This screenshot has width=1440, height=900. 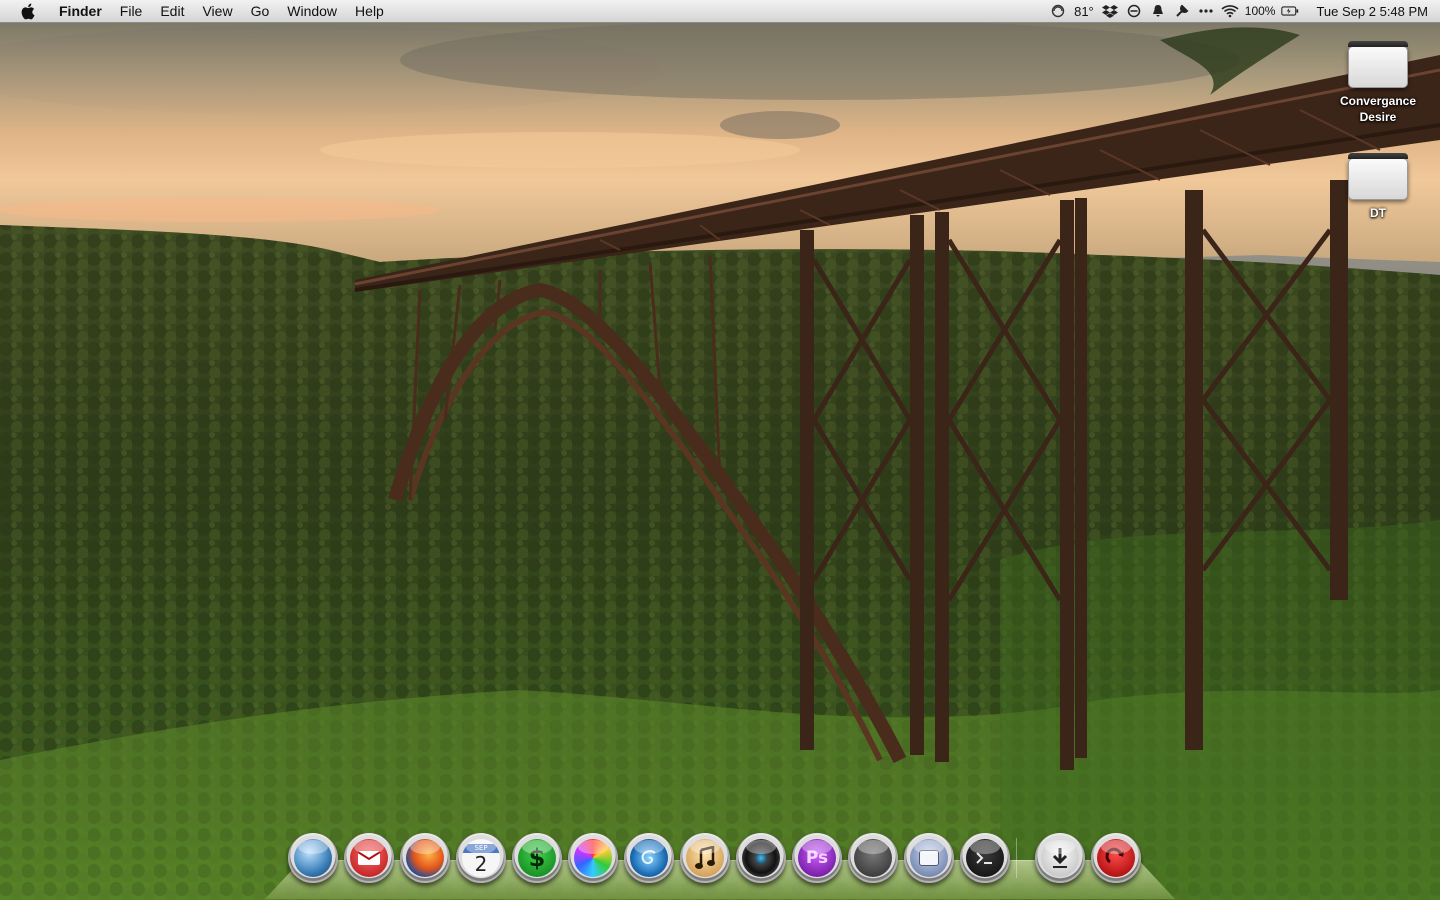 What do you see at coordinates (313, 858) in the screenshot?
I see `dock-globe-icon` at bounding box center [313, 858].